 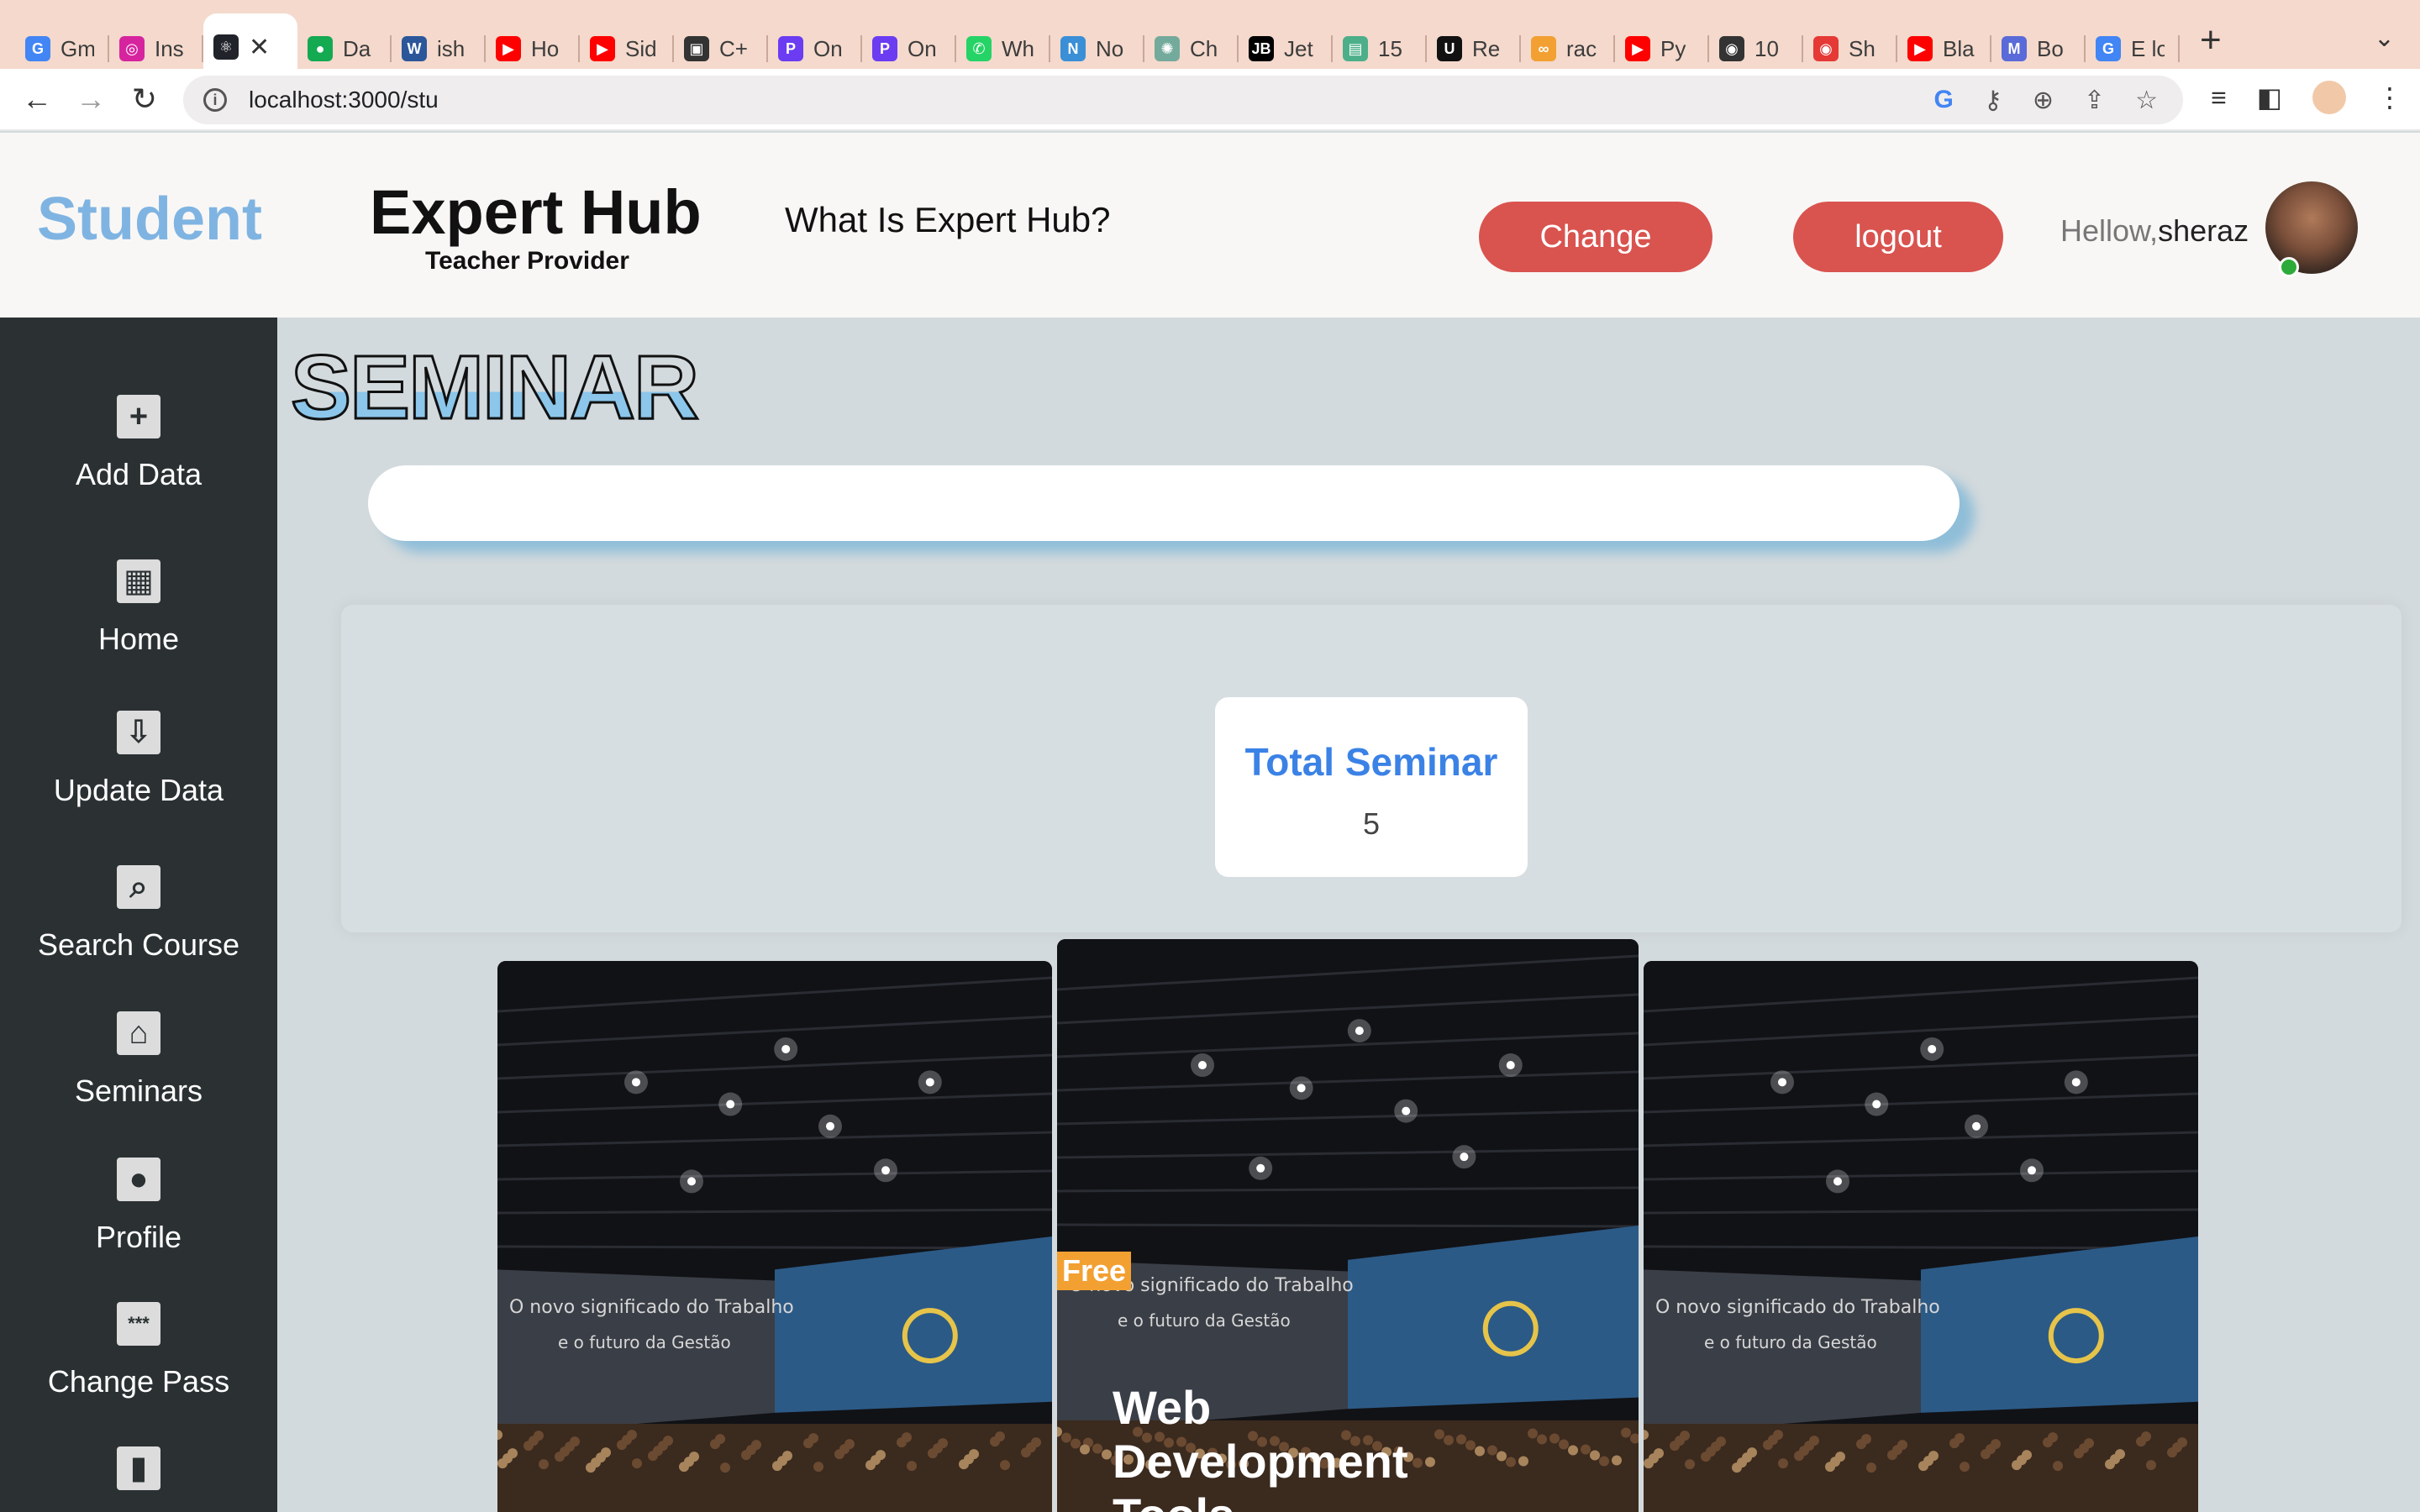 I want to click on tab-title: 15, so click(x=1390, y=48).